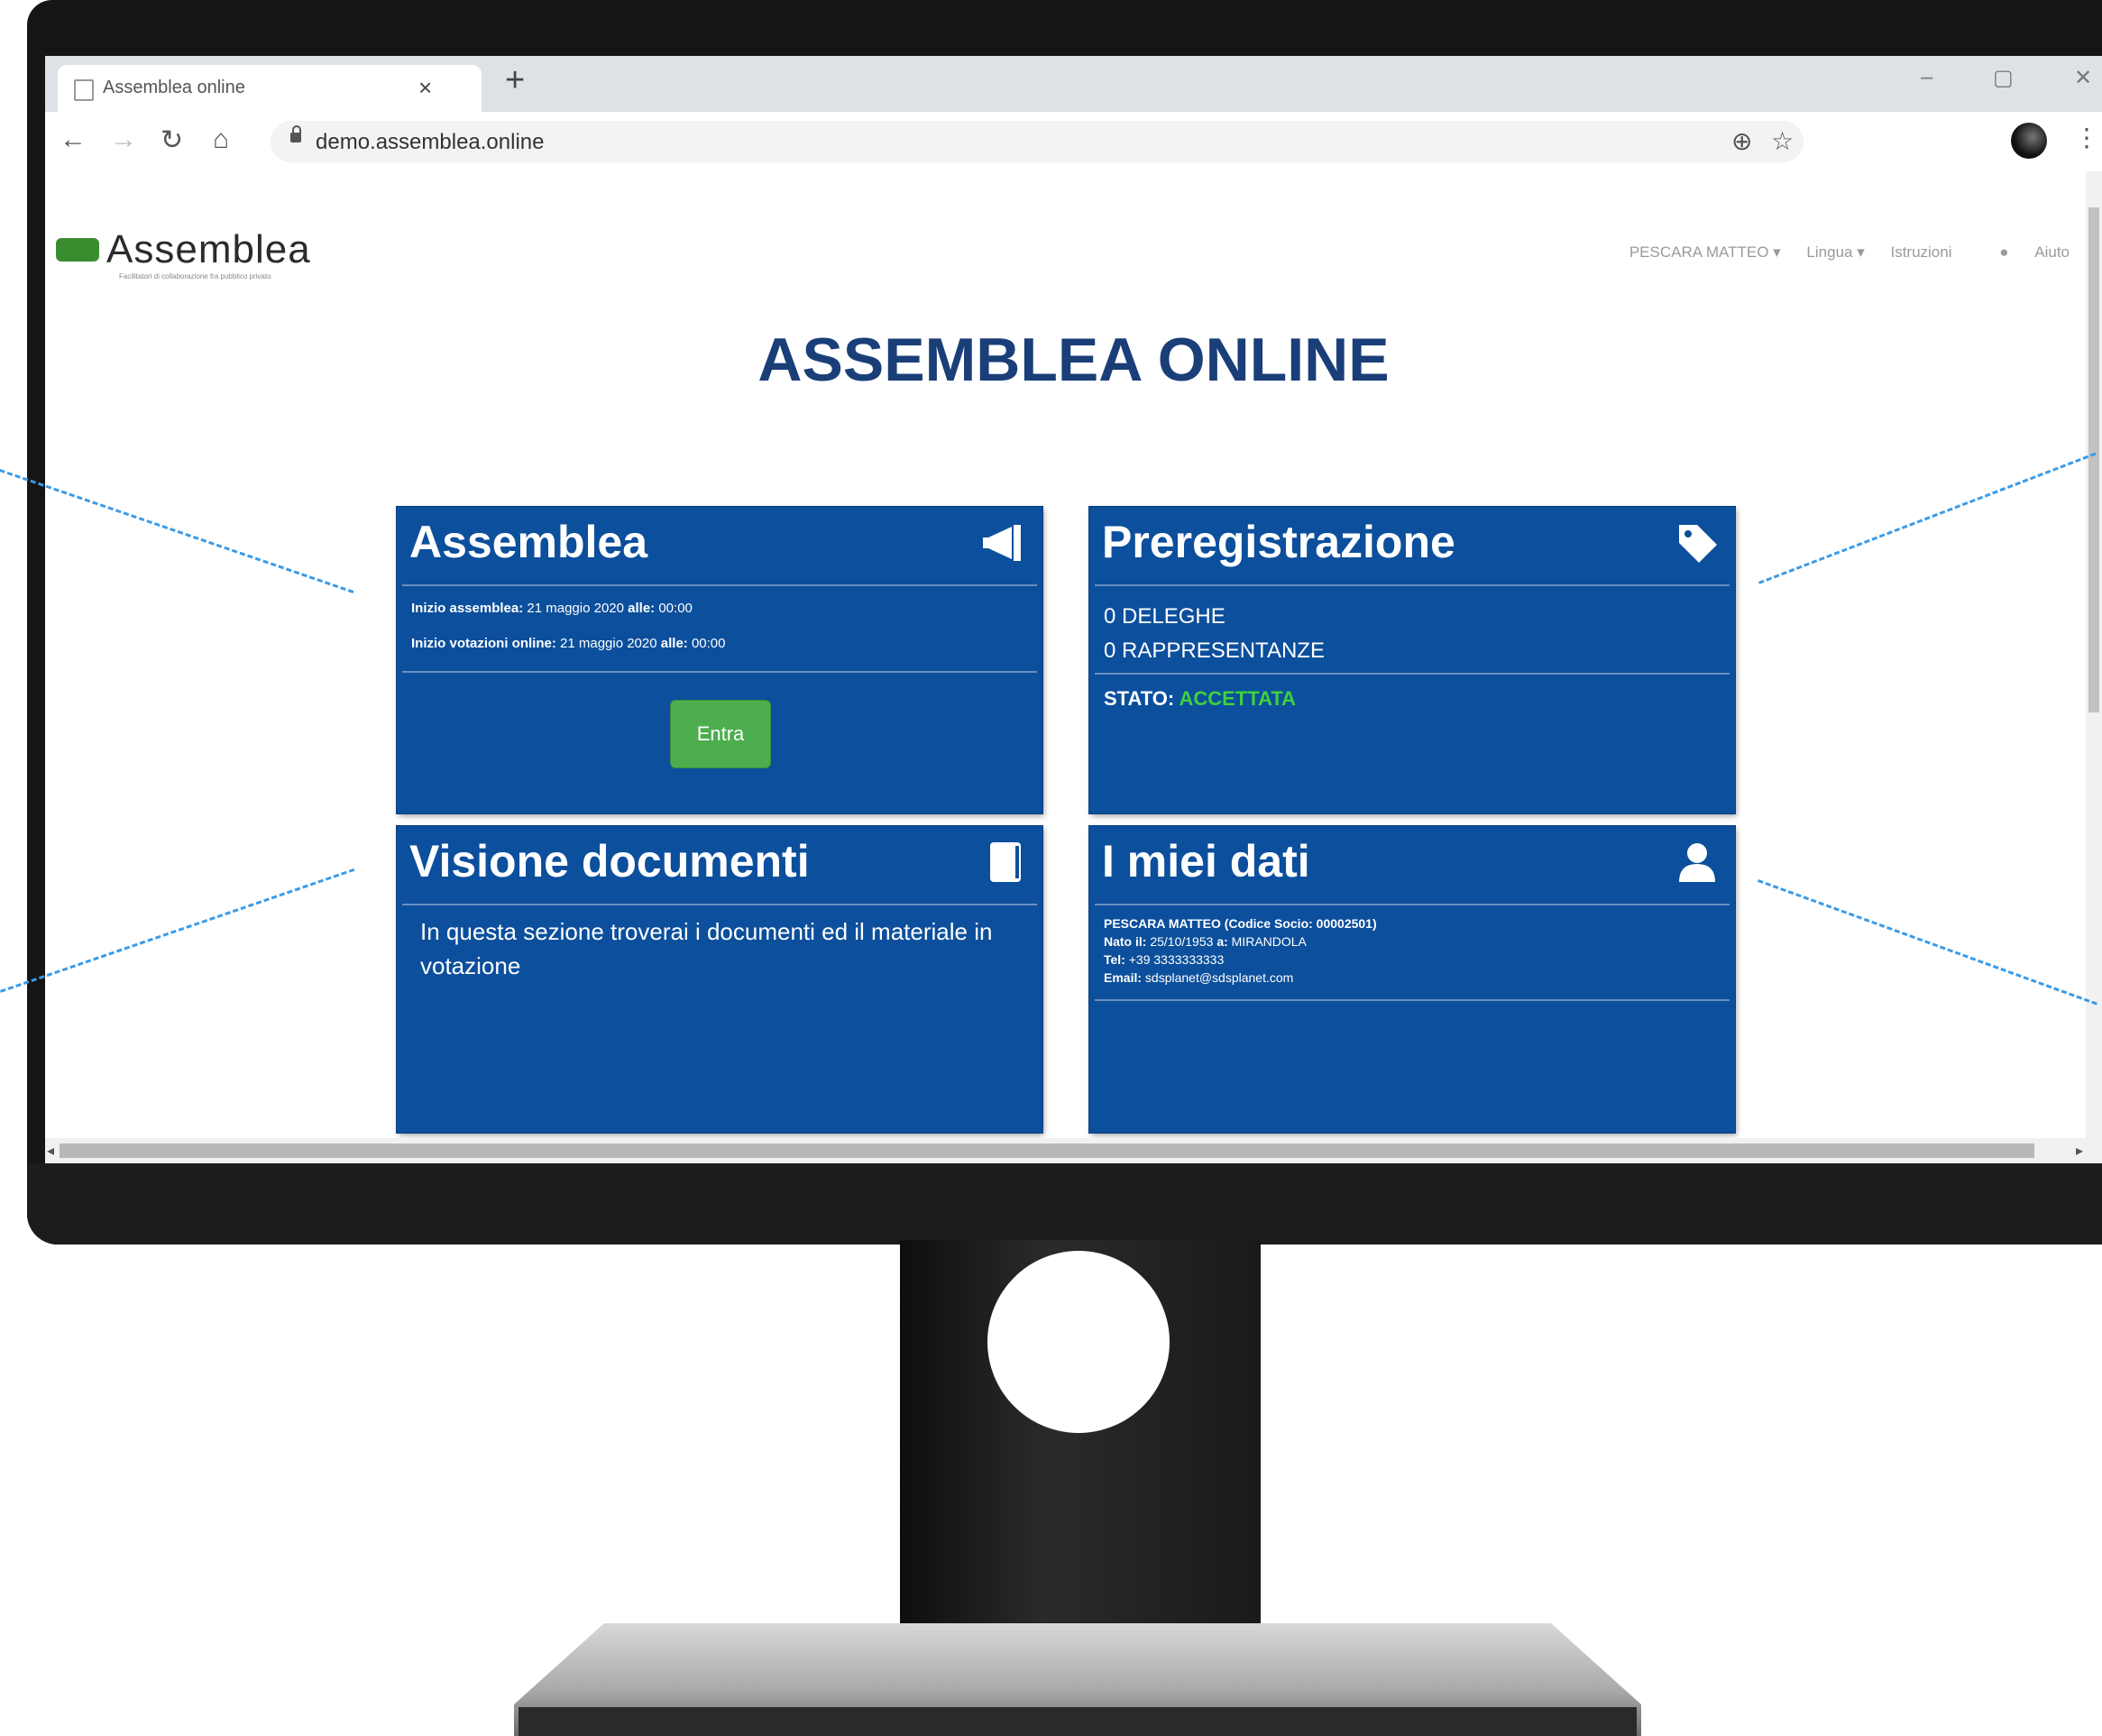 The width and height of the screenshot is (2102, 1736). What do you see at coordinates (1783, 141) in the screenshot?
I see `star-icon: ☆` at bounding box center [1783, 141].